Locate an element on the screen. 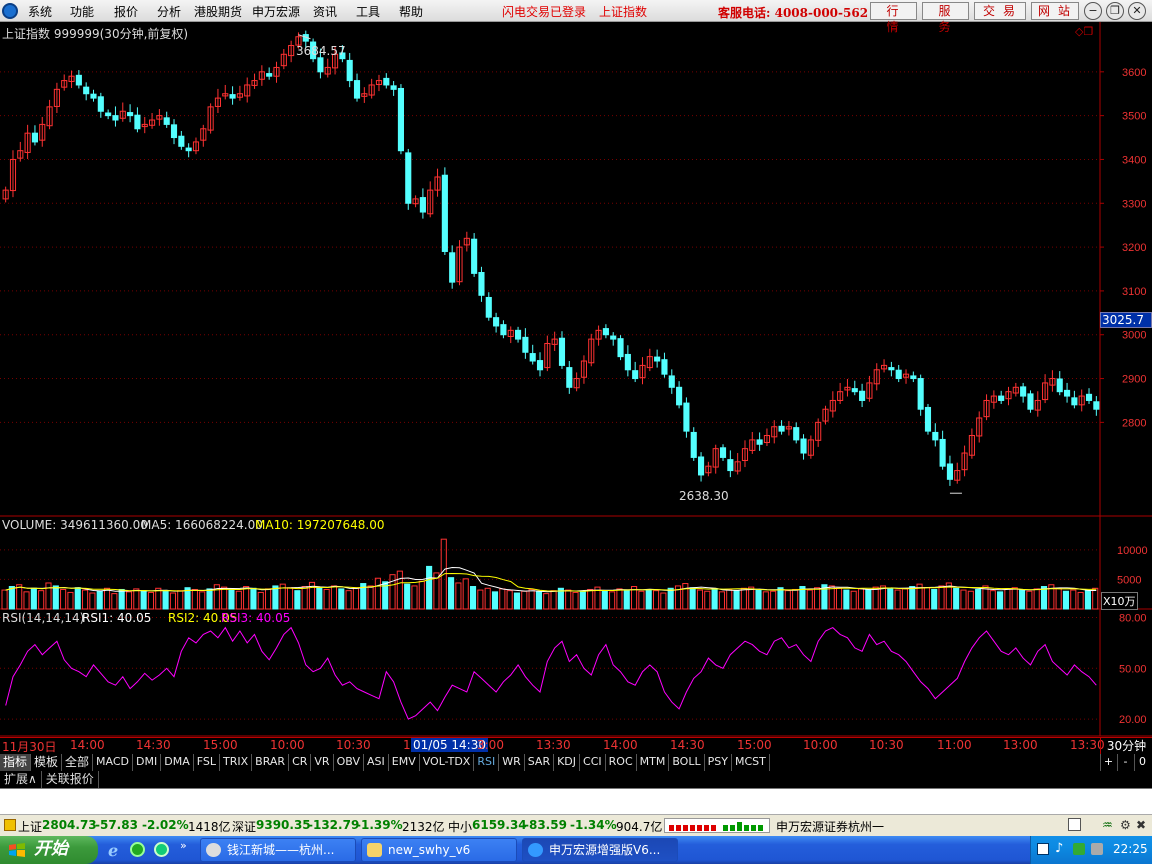 The height and width of the screenshot is (864, 1152). tab-dmi: DMI is located at coordinates (147, 762).